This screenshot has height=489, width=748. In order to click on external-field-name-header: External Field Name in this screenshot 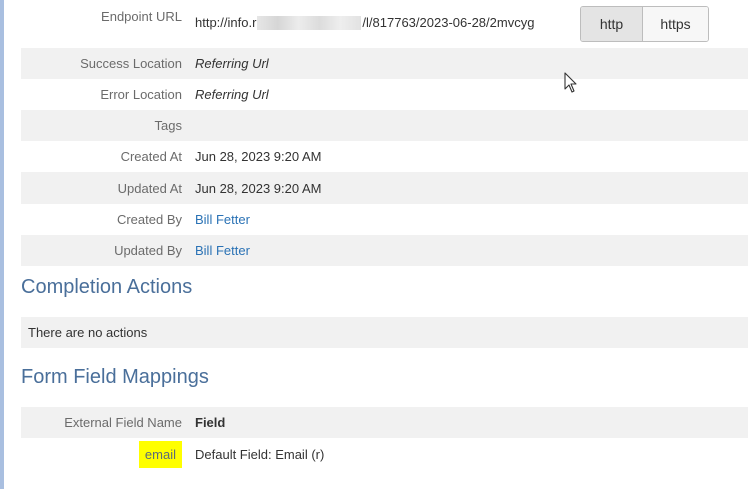, I will do `click(123, 422)`.